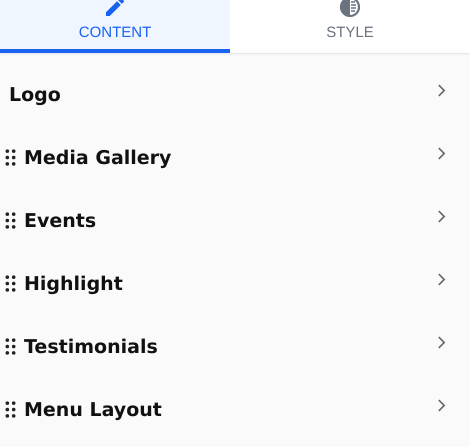 This screenshot has width=470, height=447. What do you see at coordinates (235, 220) in the screenshot?
I see `section-item: Events` at bounding box center [235, 220].